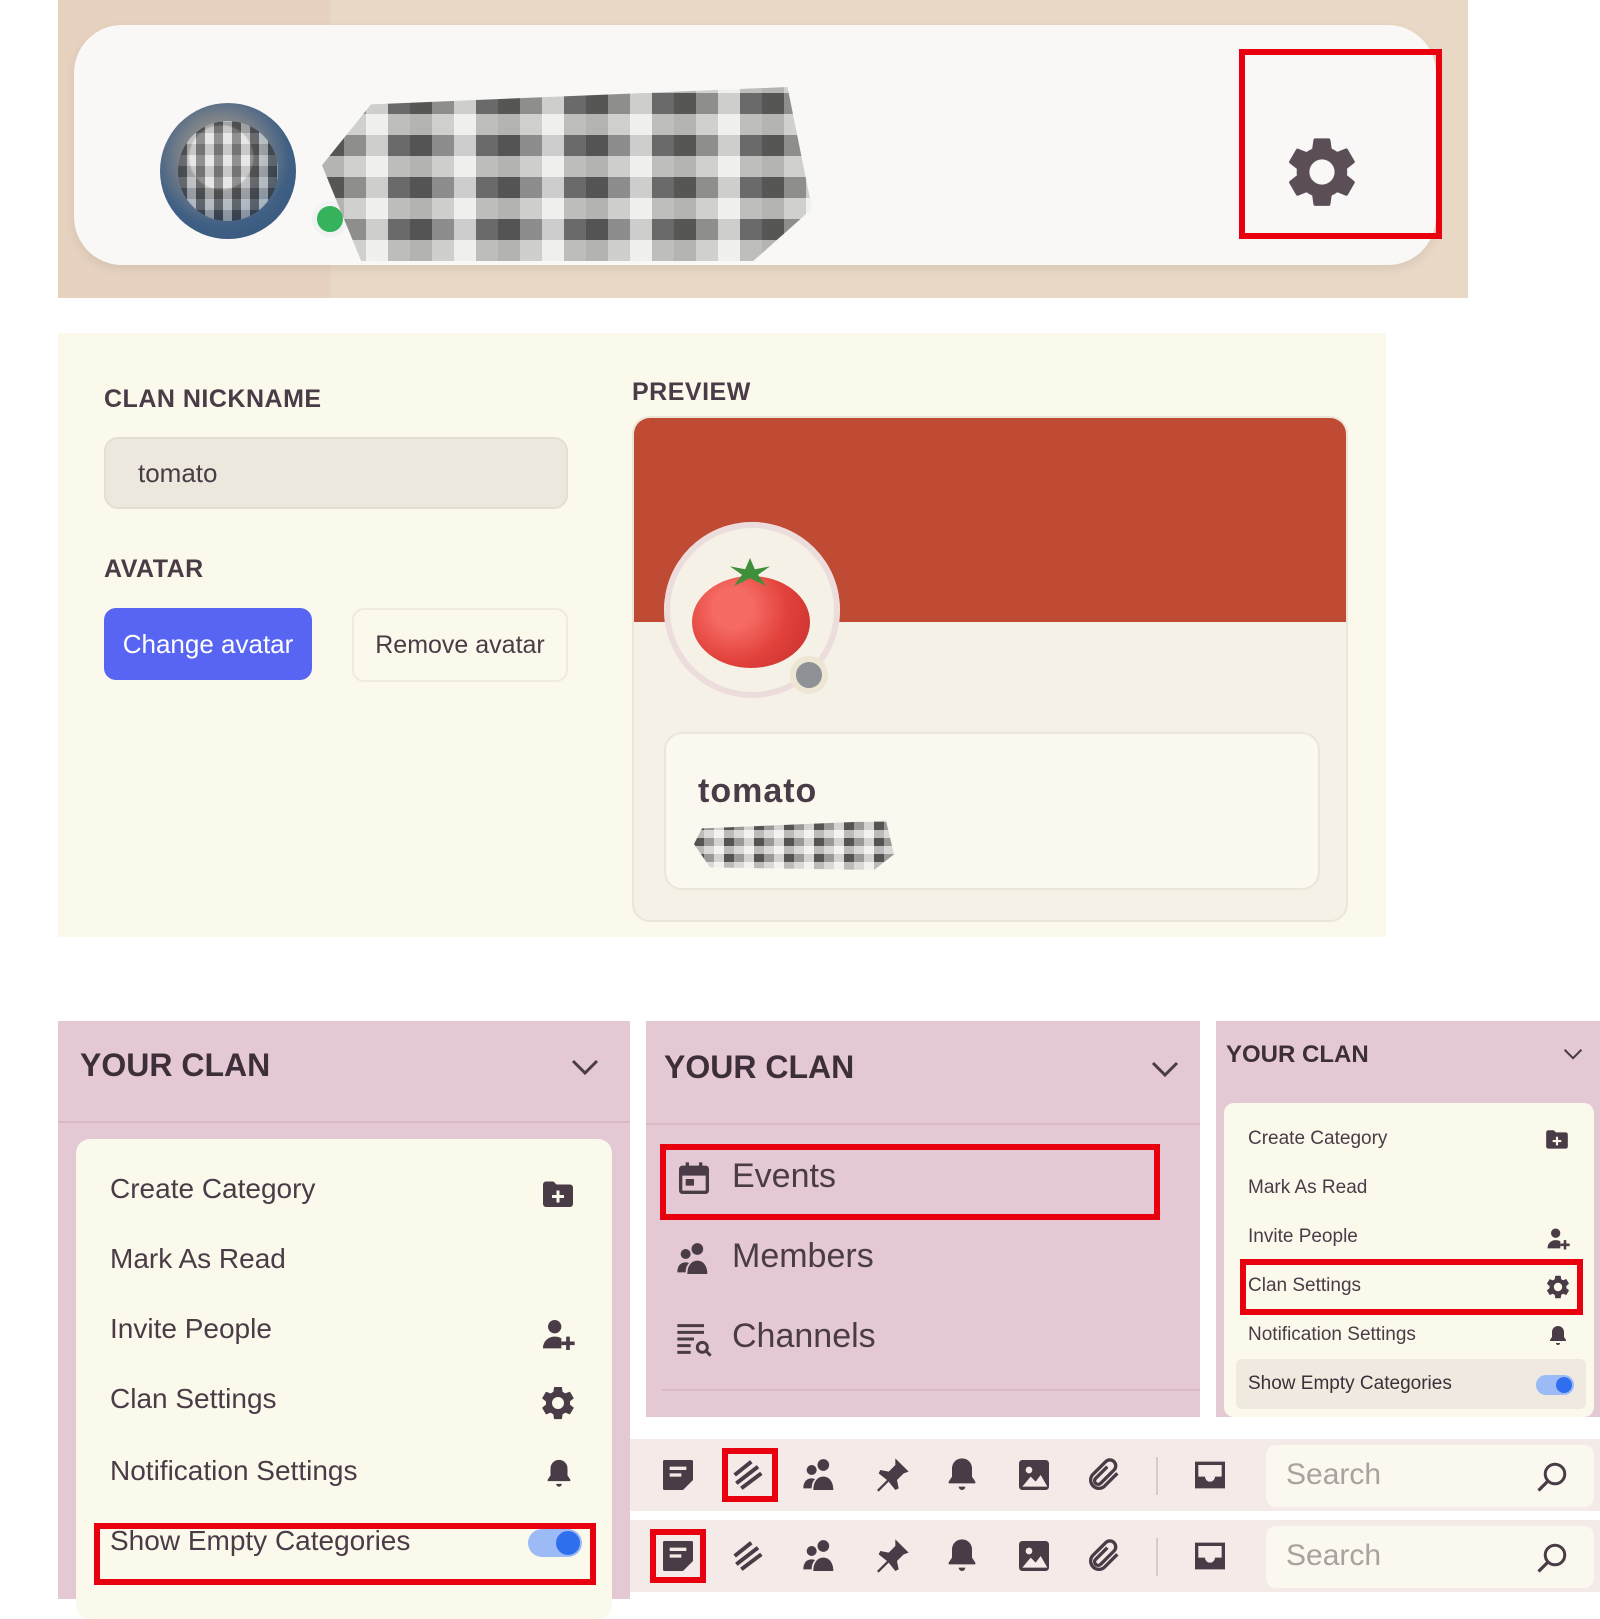  Describe the element at coordinates (336, 473) in the screenshot. I see `clan-nickname-input: tomato` at that location.